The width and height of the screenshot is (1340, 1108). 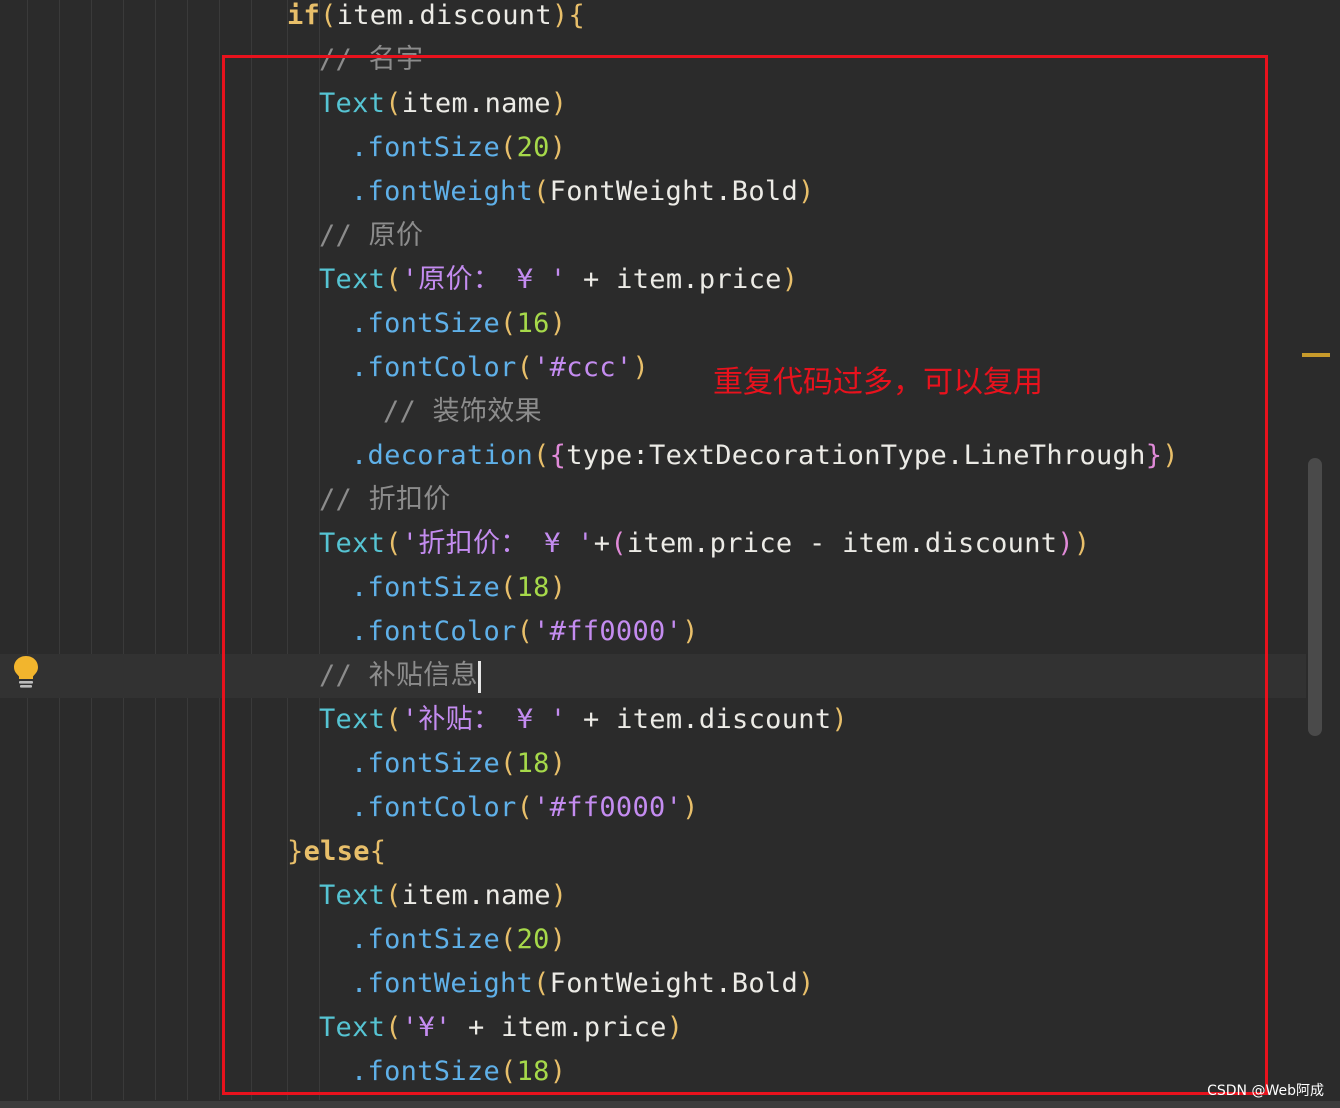 I want to click on brace: {, so click(x=577, y=15).